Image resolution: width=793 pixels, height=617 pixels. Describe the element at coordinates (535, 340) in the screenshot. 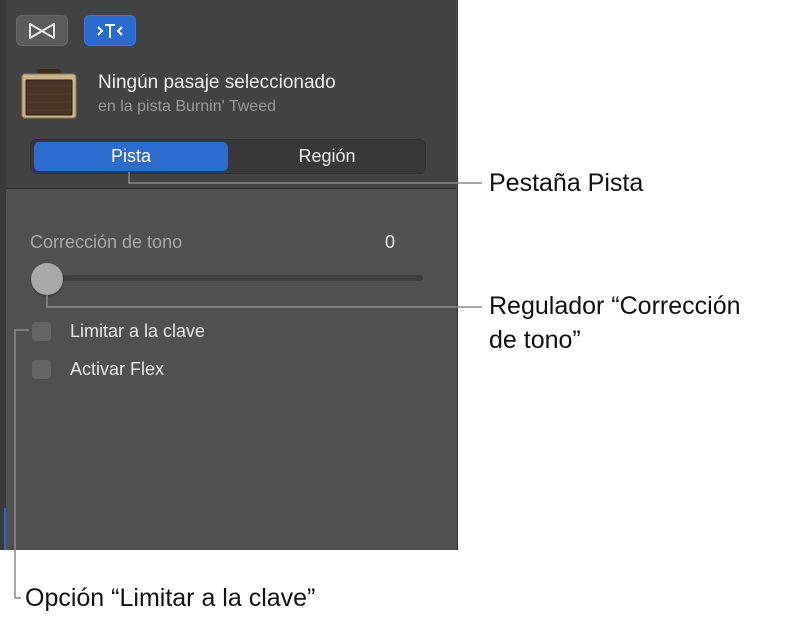

I see `callout-pitch-slider-line2: de tono”` at that location.